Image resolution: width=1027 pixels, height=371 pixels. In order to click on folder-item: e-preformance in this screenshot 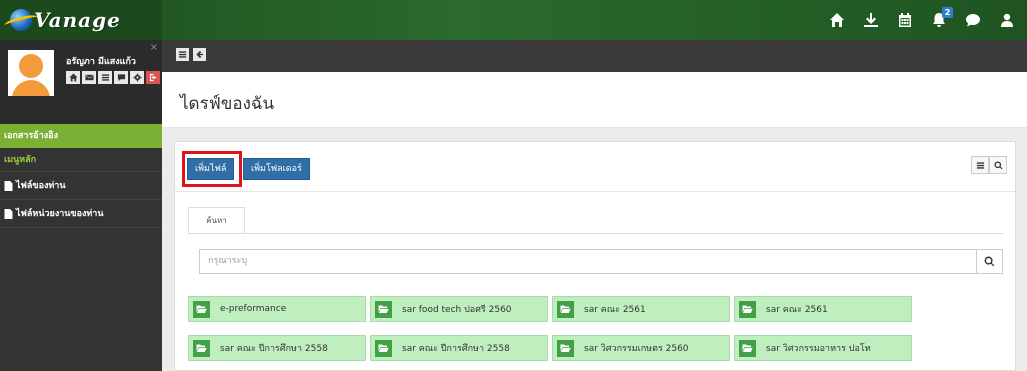, I will do `click(277, 309)`.